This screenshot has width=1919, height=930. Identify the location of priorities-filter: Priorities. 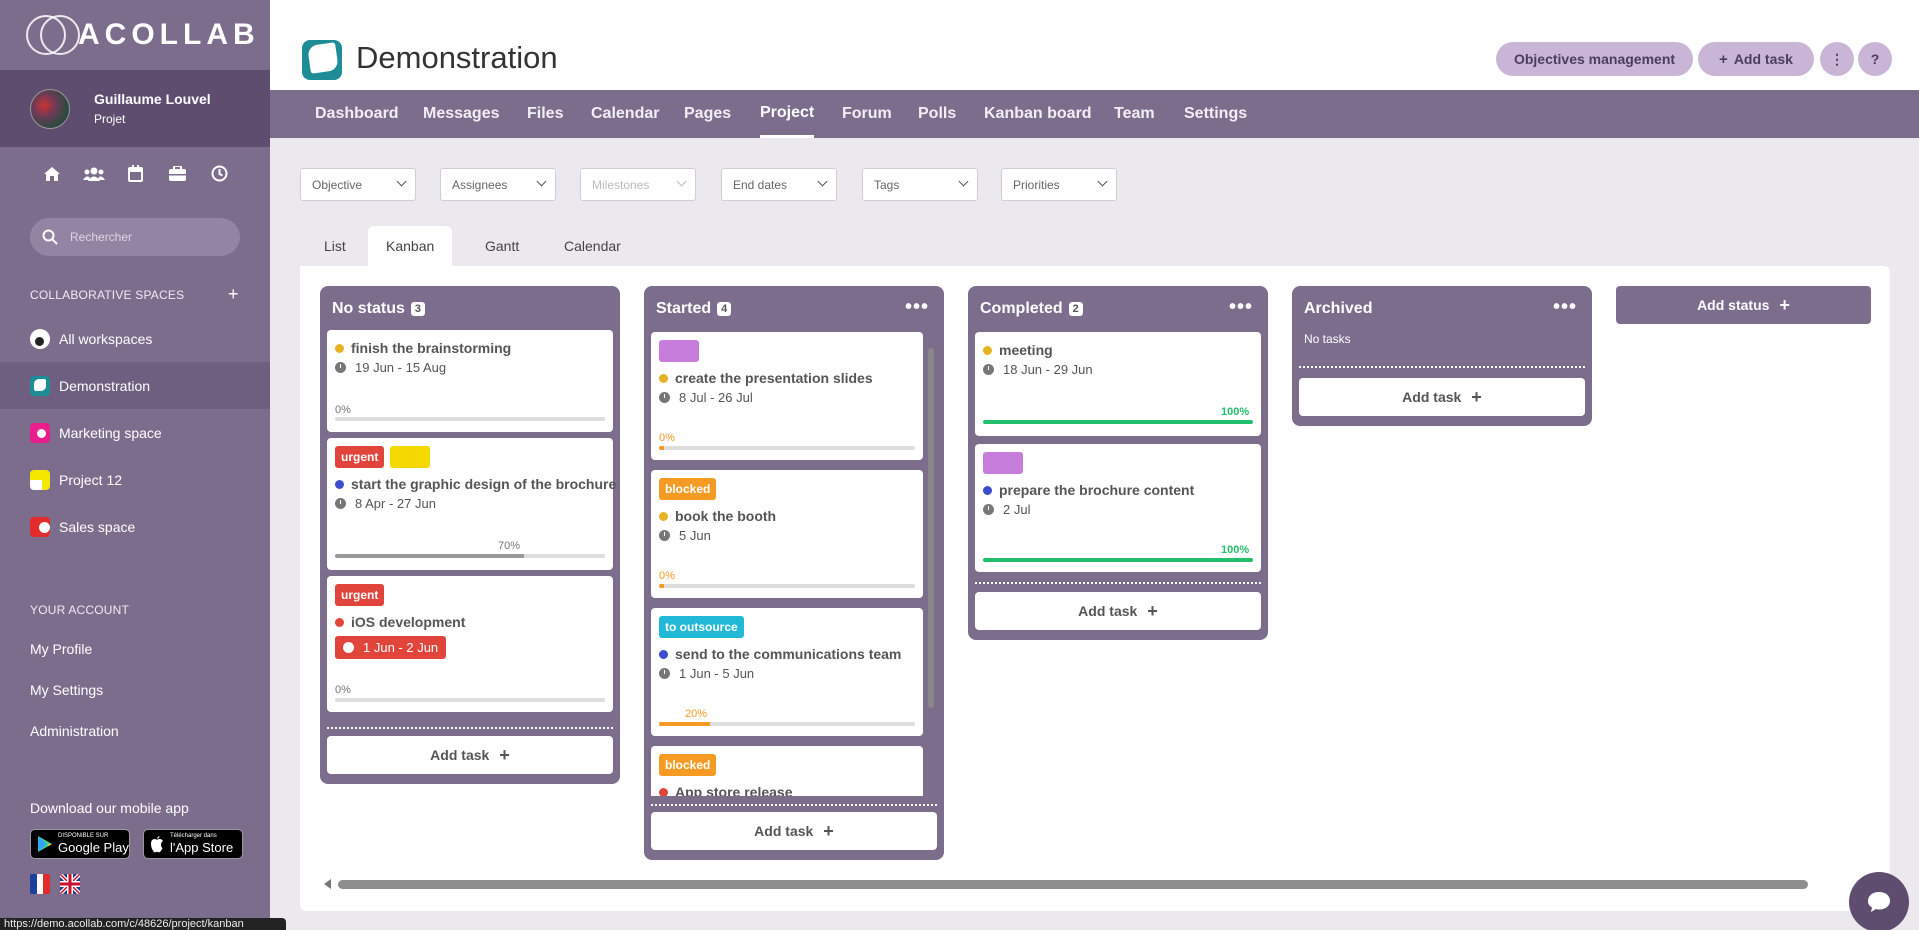
(1059, 184).